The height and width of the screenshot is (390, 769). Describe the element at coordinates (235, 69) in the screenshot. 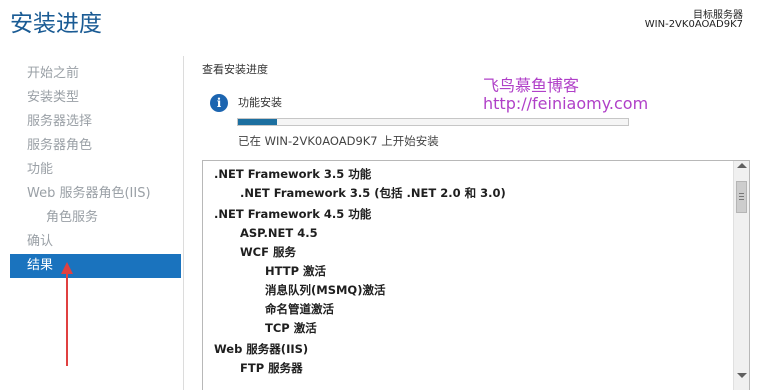

I see `section-title: 查看安装进度` at that location.